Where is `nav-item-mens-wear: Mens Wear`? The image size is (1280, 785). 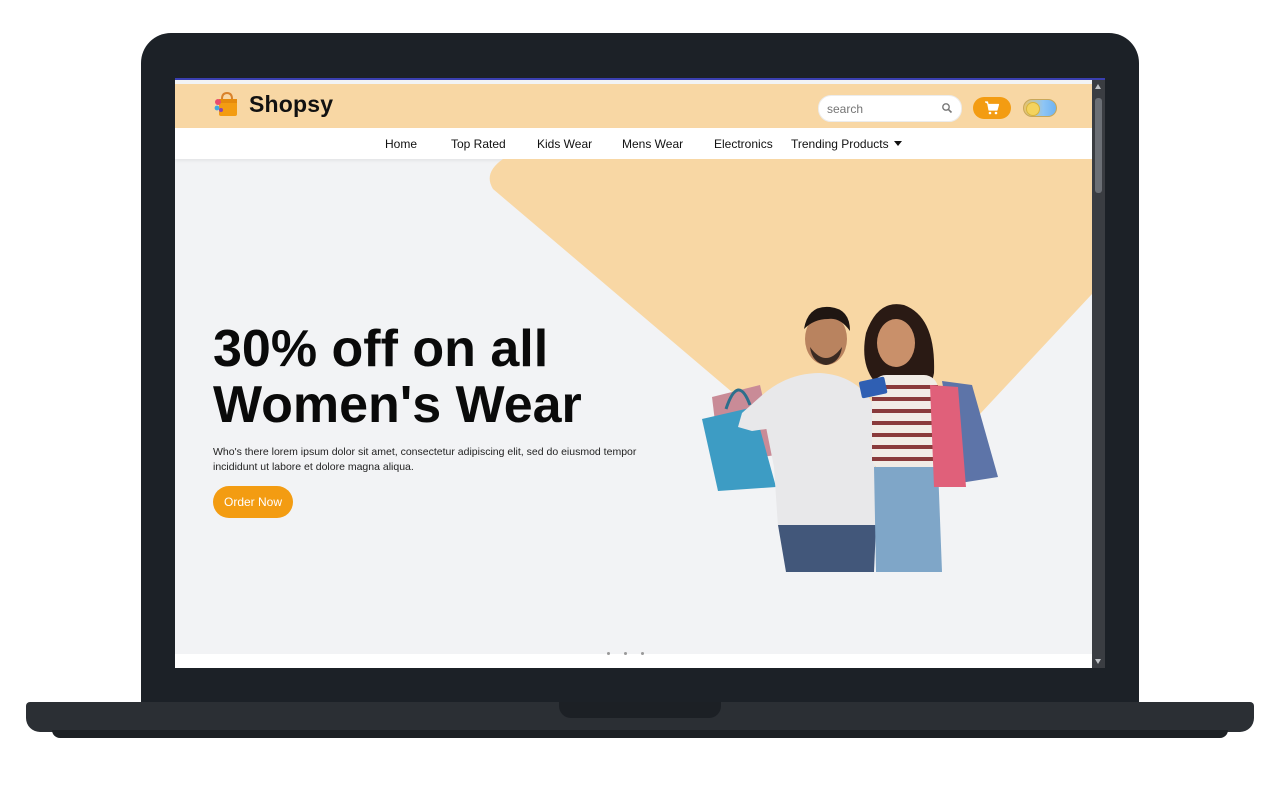 nav-item-mens-wear: Mens Wear is located at coordinates (652, 144).